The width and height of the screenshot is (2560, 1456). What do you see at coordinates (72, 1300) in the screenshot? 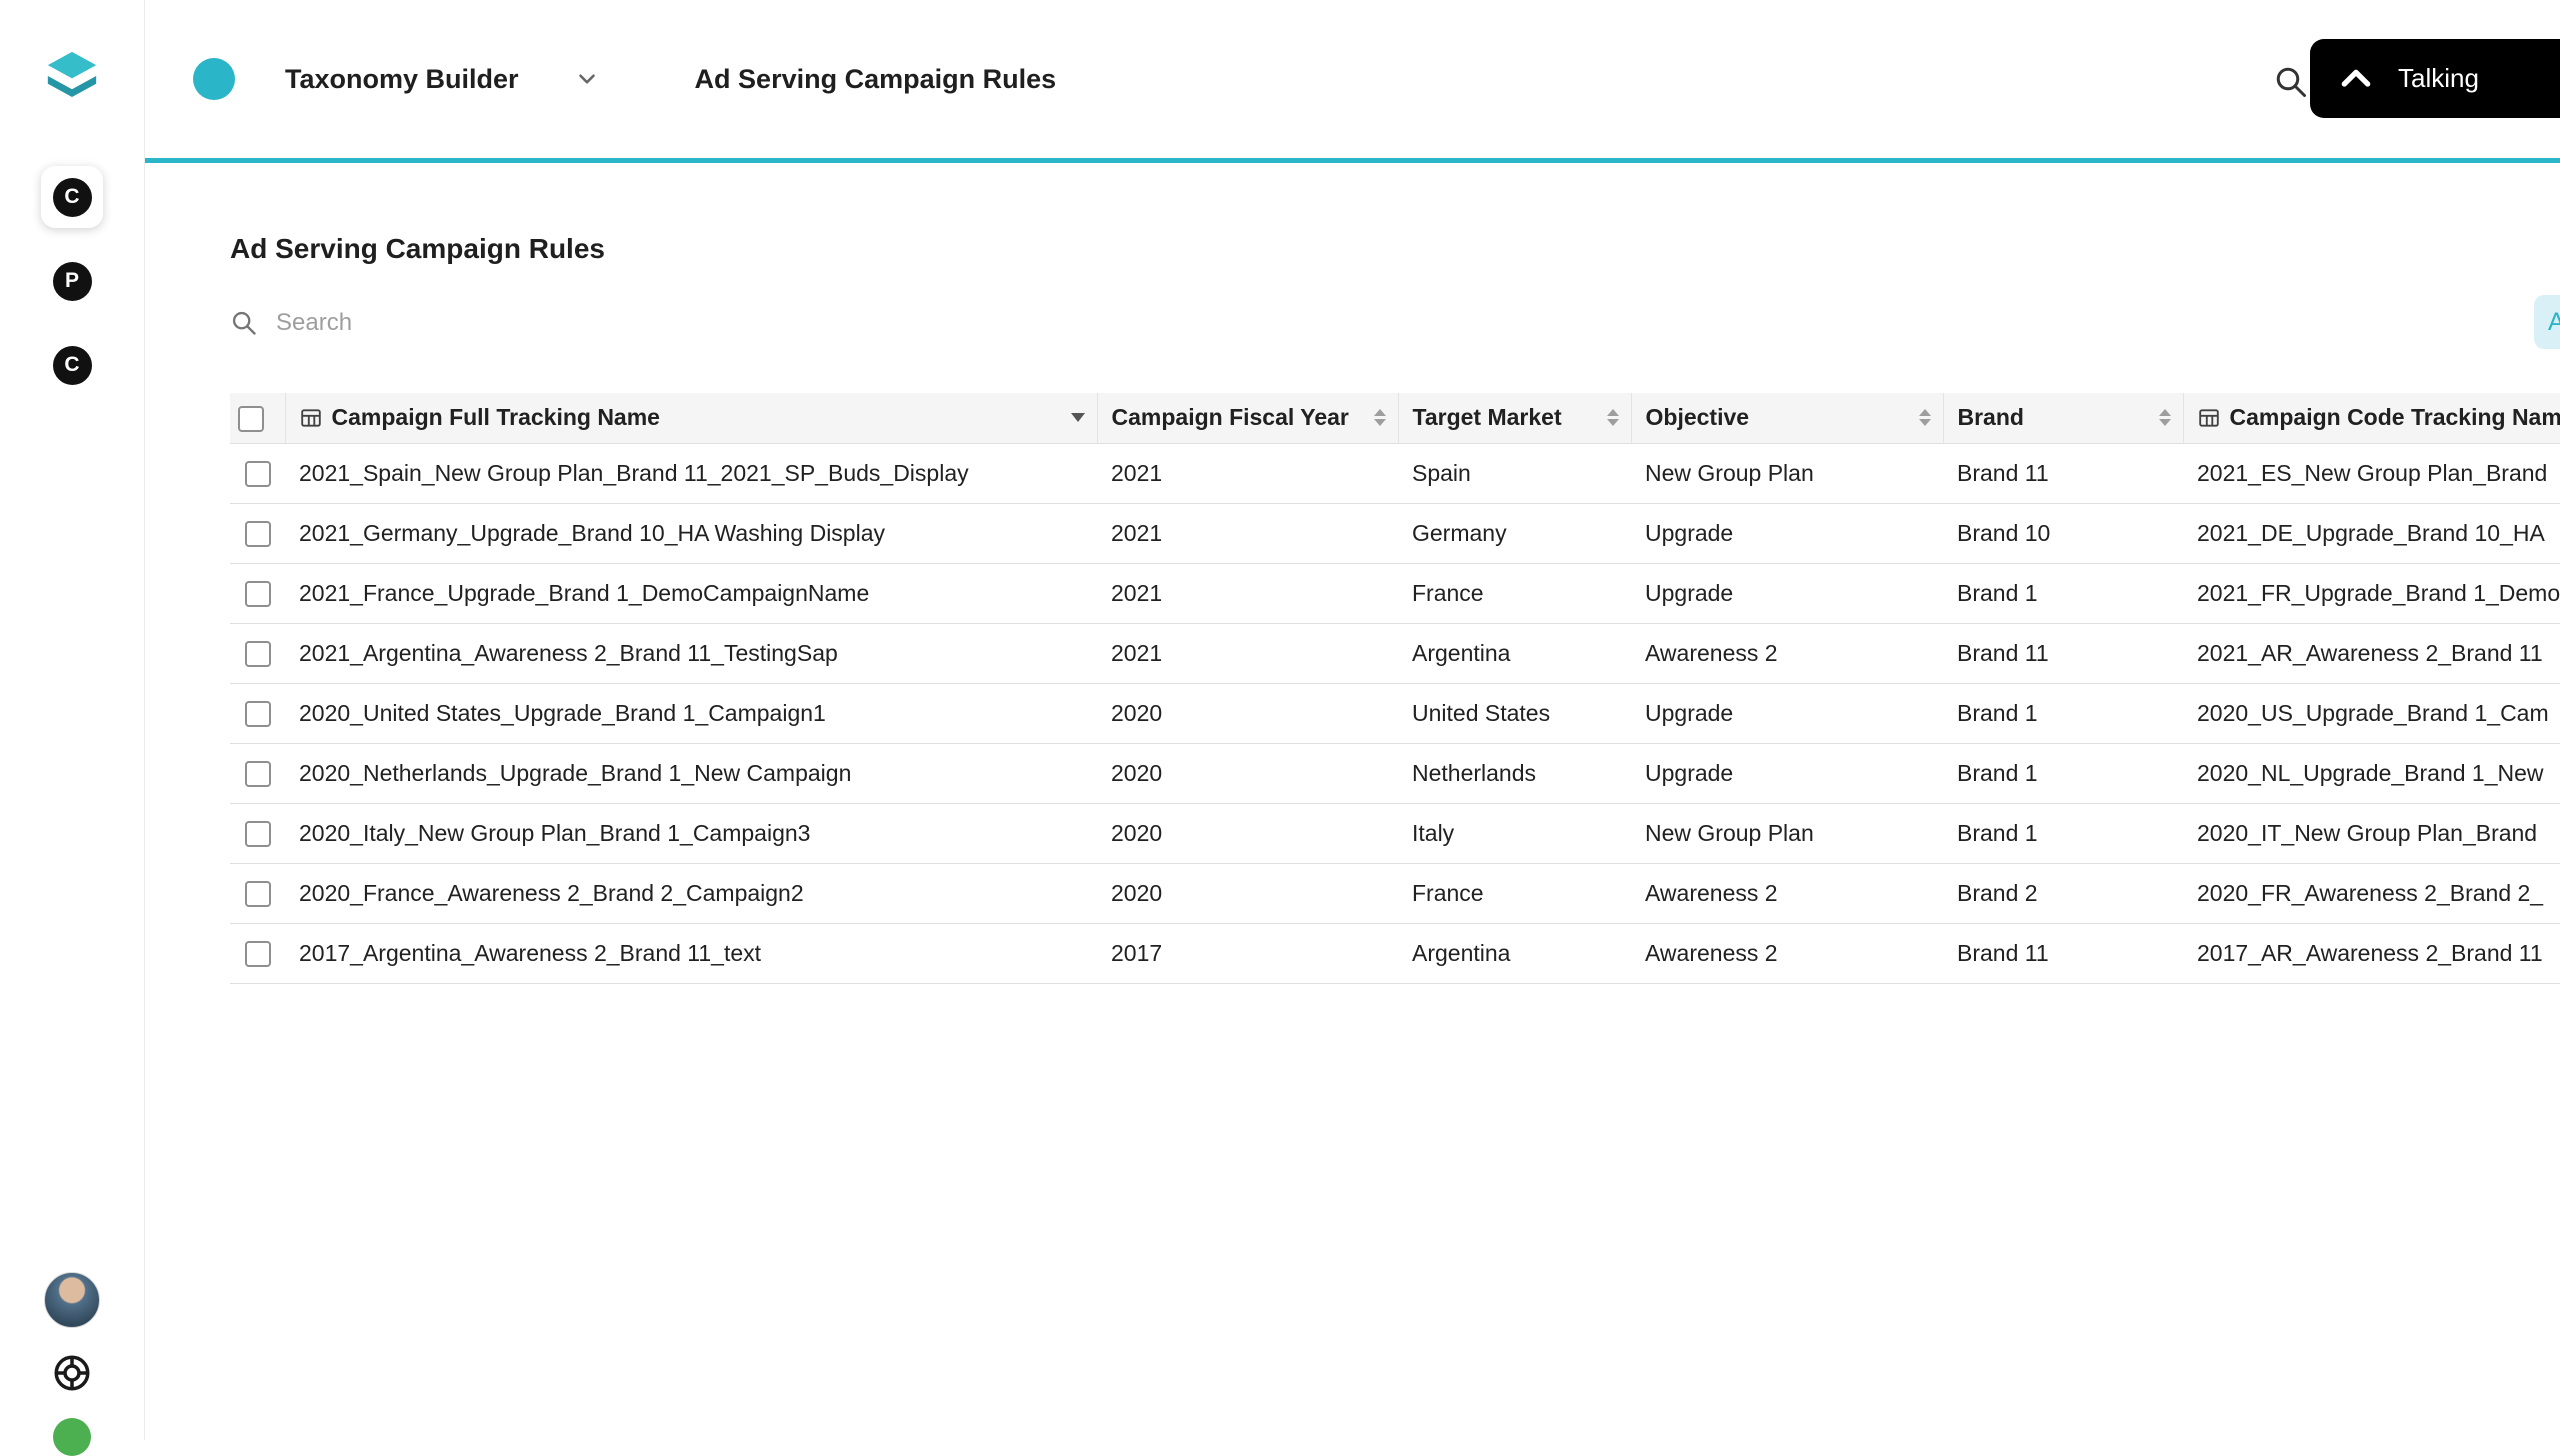
I see `user-avatar` at bounding box center [72, 1300].